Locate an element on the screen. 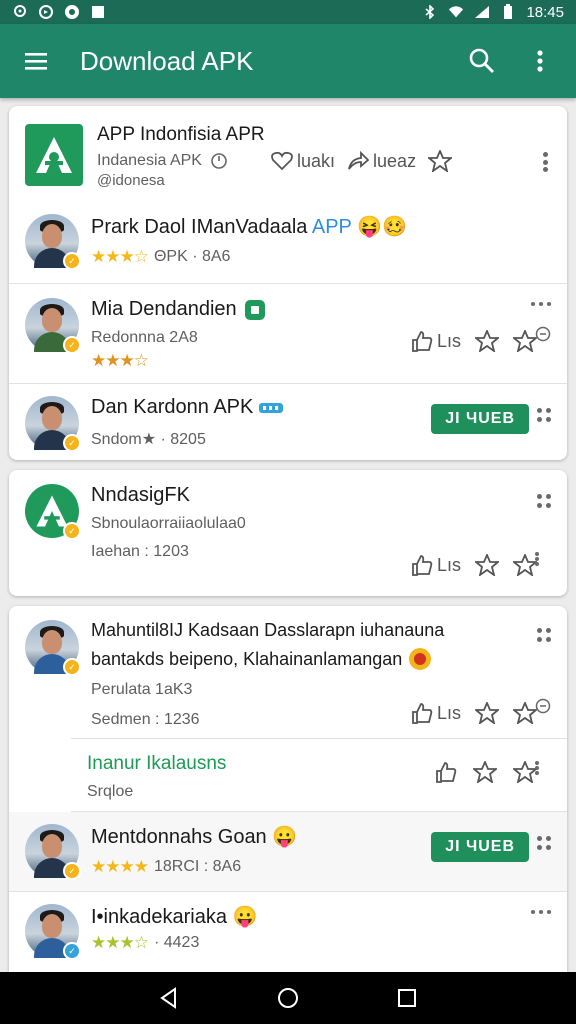  emoji-icon: 😝🥴 is located at coordinates (382, 227).